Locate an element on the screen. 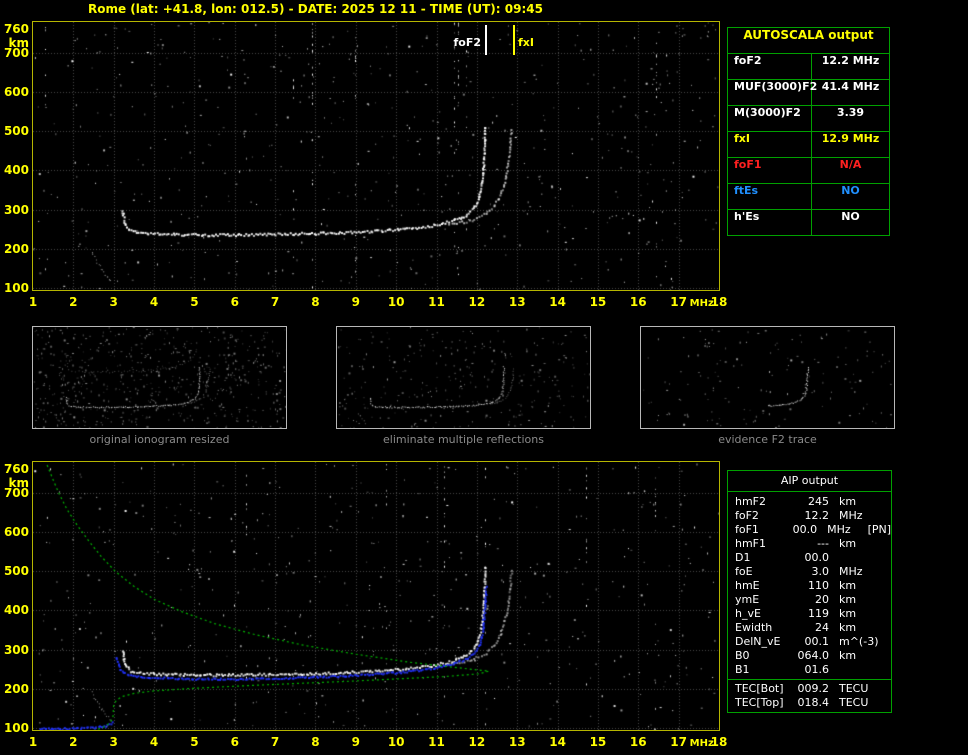 The height and width of the screenshot is (755, 968). autoscala-row-label: ftEs is located at coordinates (770, 196).